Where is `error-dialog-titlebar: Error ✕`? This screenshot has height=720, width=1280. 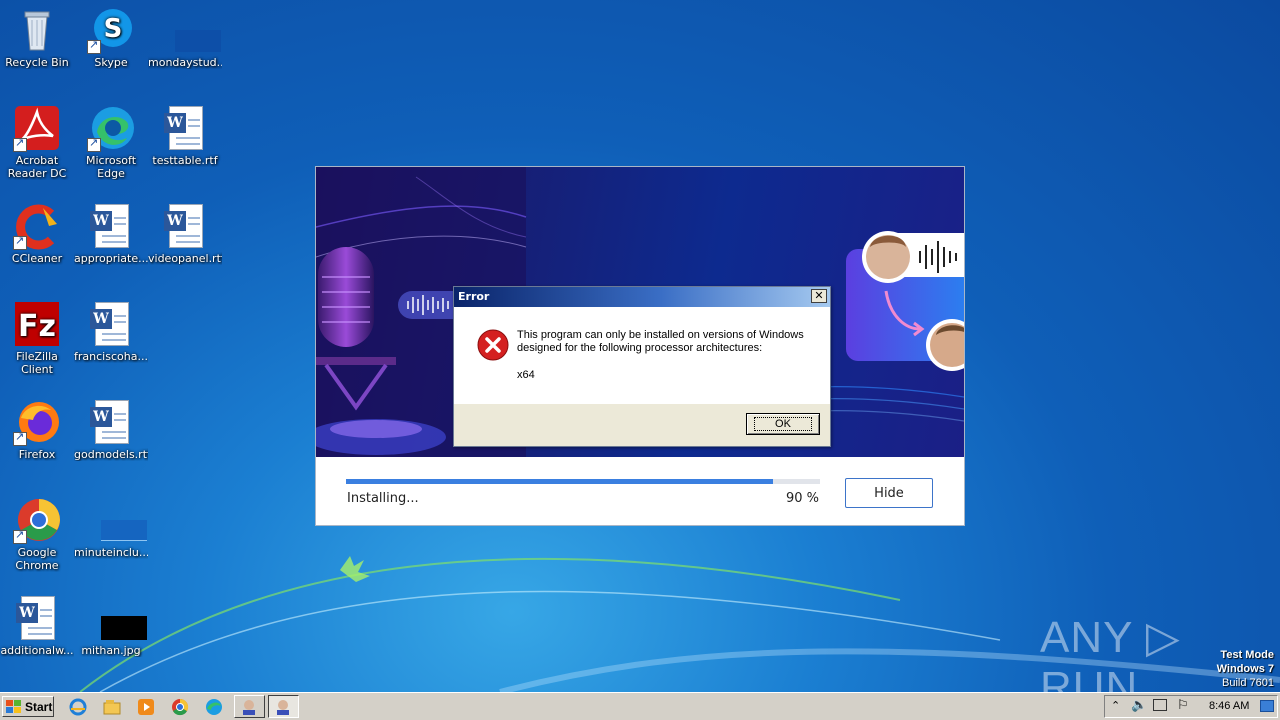 error-dialog-titlebar: Error ✕ is located at coordinates (642, 297).